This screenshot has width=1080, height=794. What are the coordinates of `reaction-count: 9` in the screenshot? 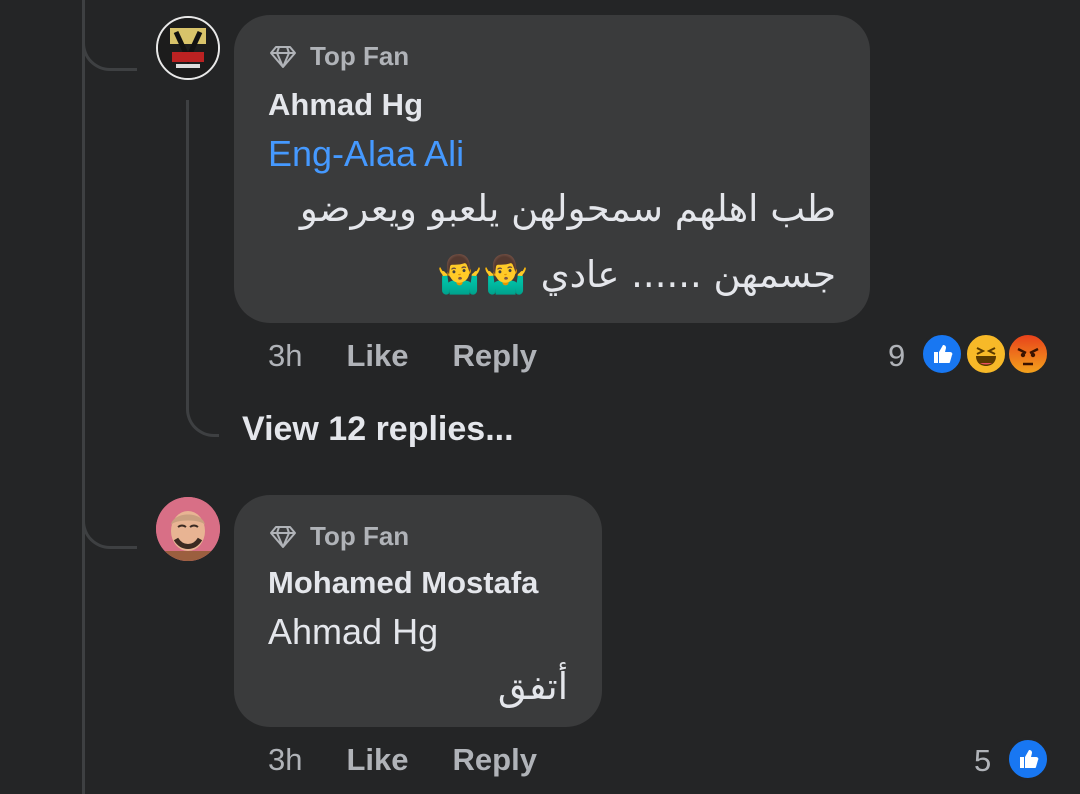 It's located at (896, 356).